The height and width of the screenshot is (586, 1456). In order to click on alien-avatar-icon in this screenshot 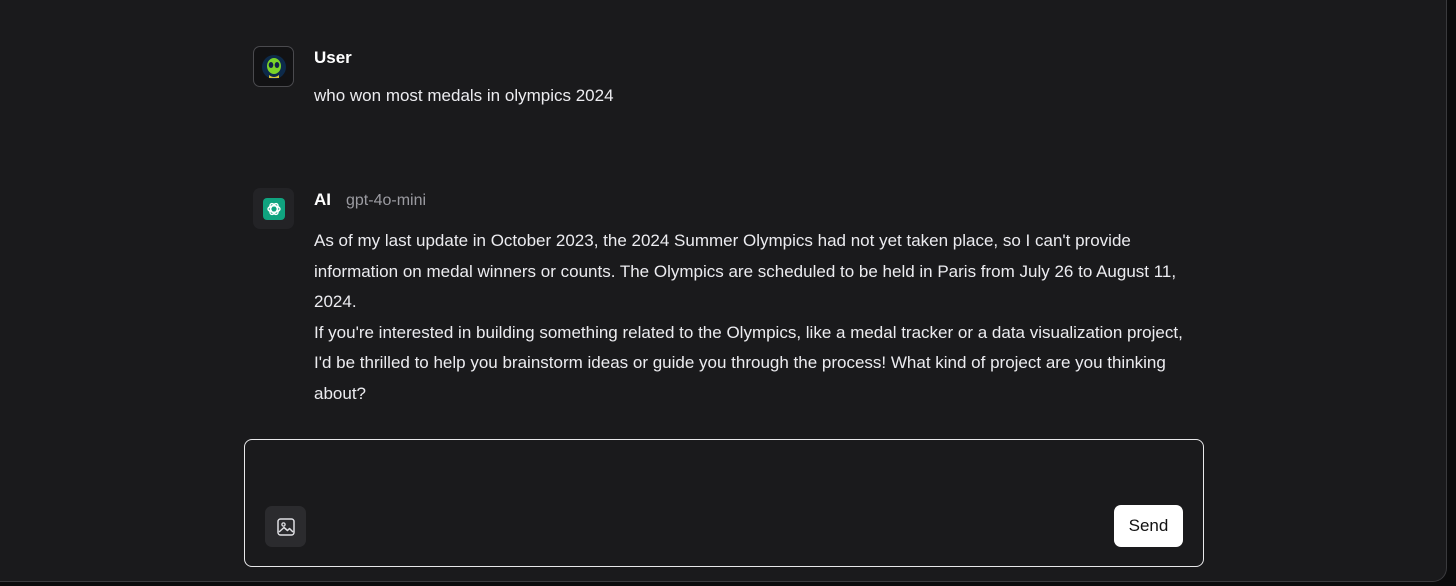, I will do `click(273, 66)`.